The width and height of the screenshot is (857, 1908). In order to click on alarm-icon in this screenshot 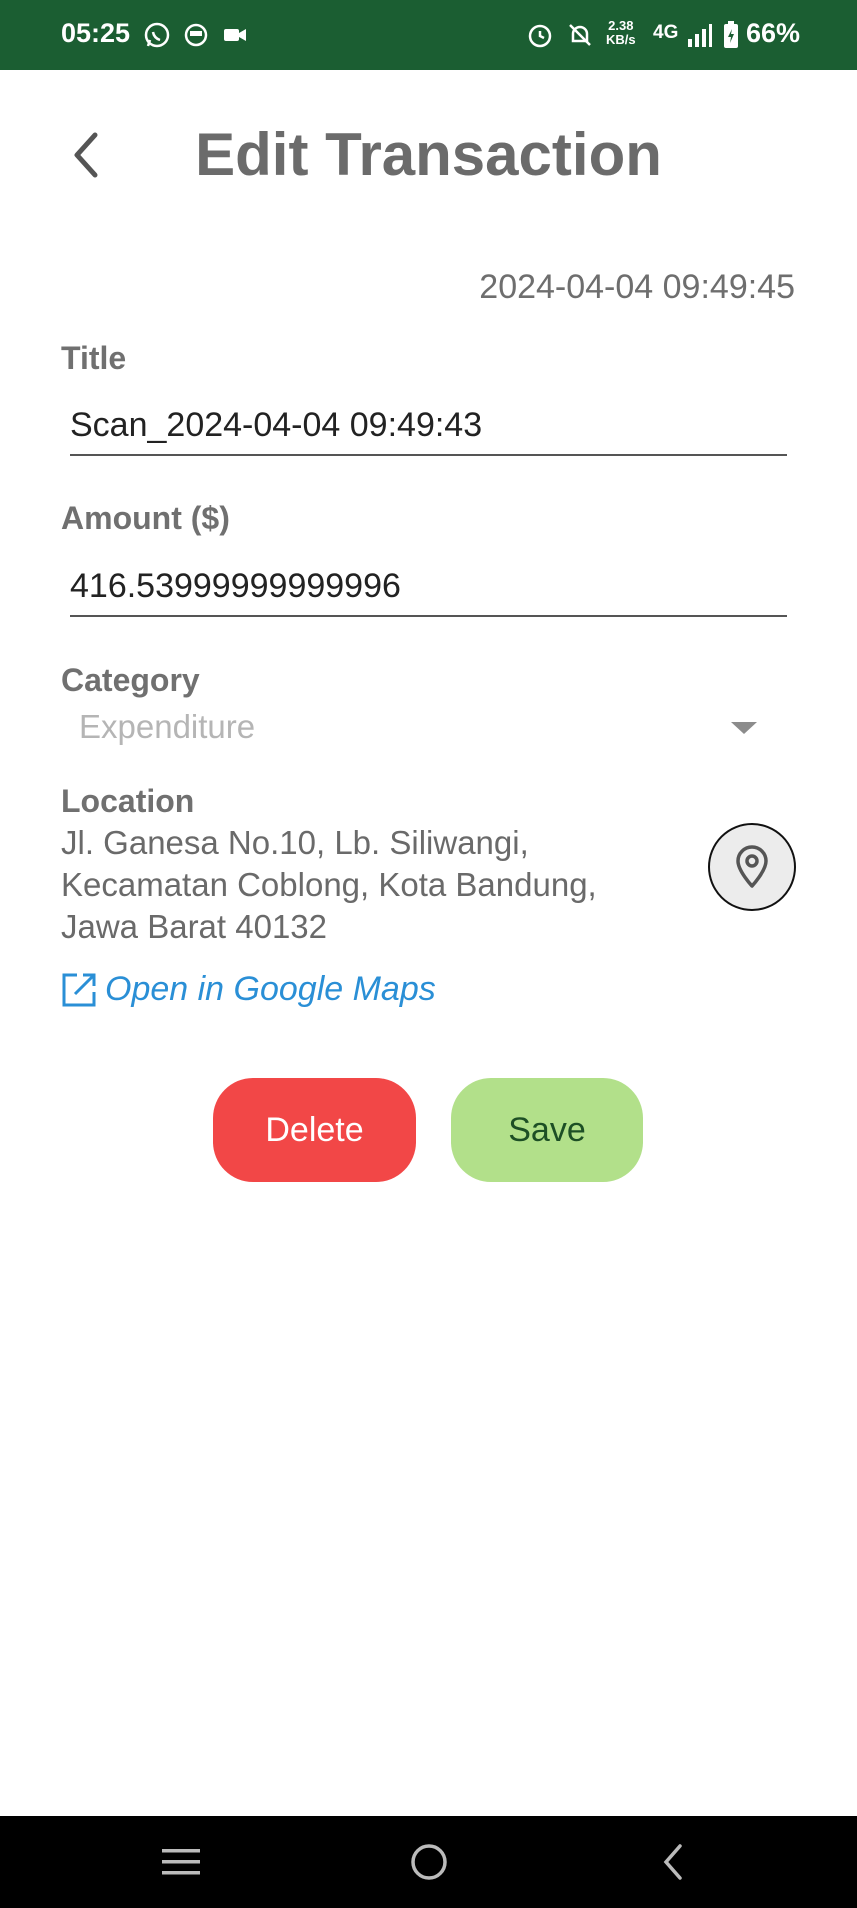, I will do `click(540, 35)`.